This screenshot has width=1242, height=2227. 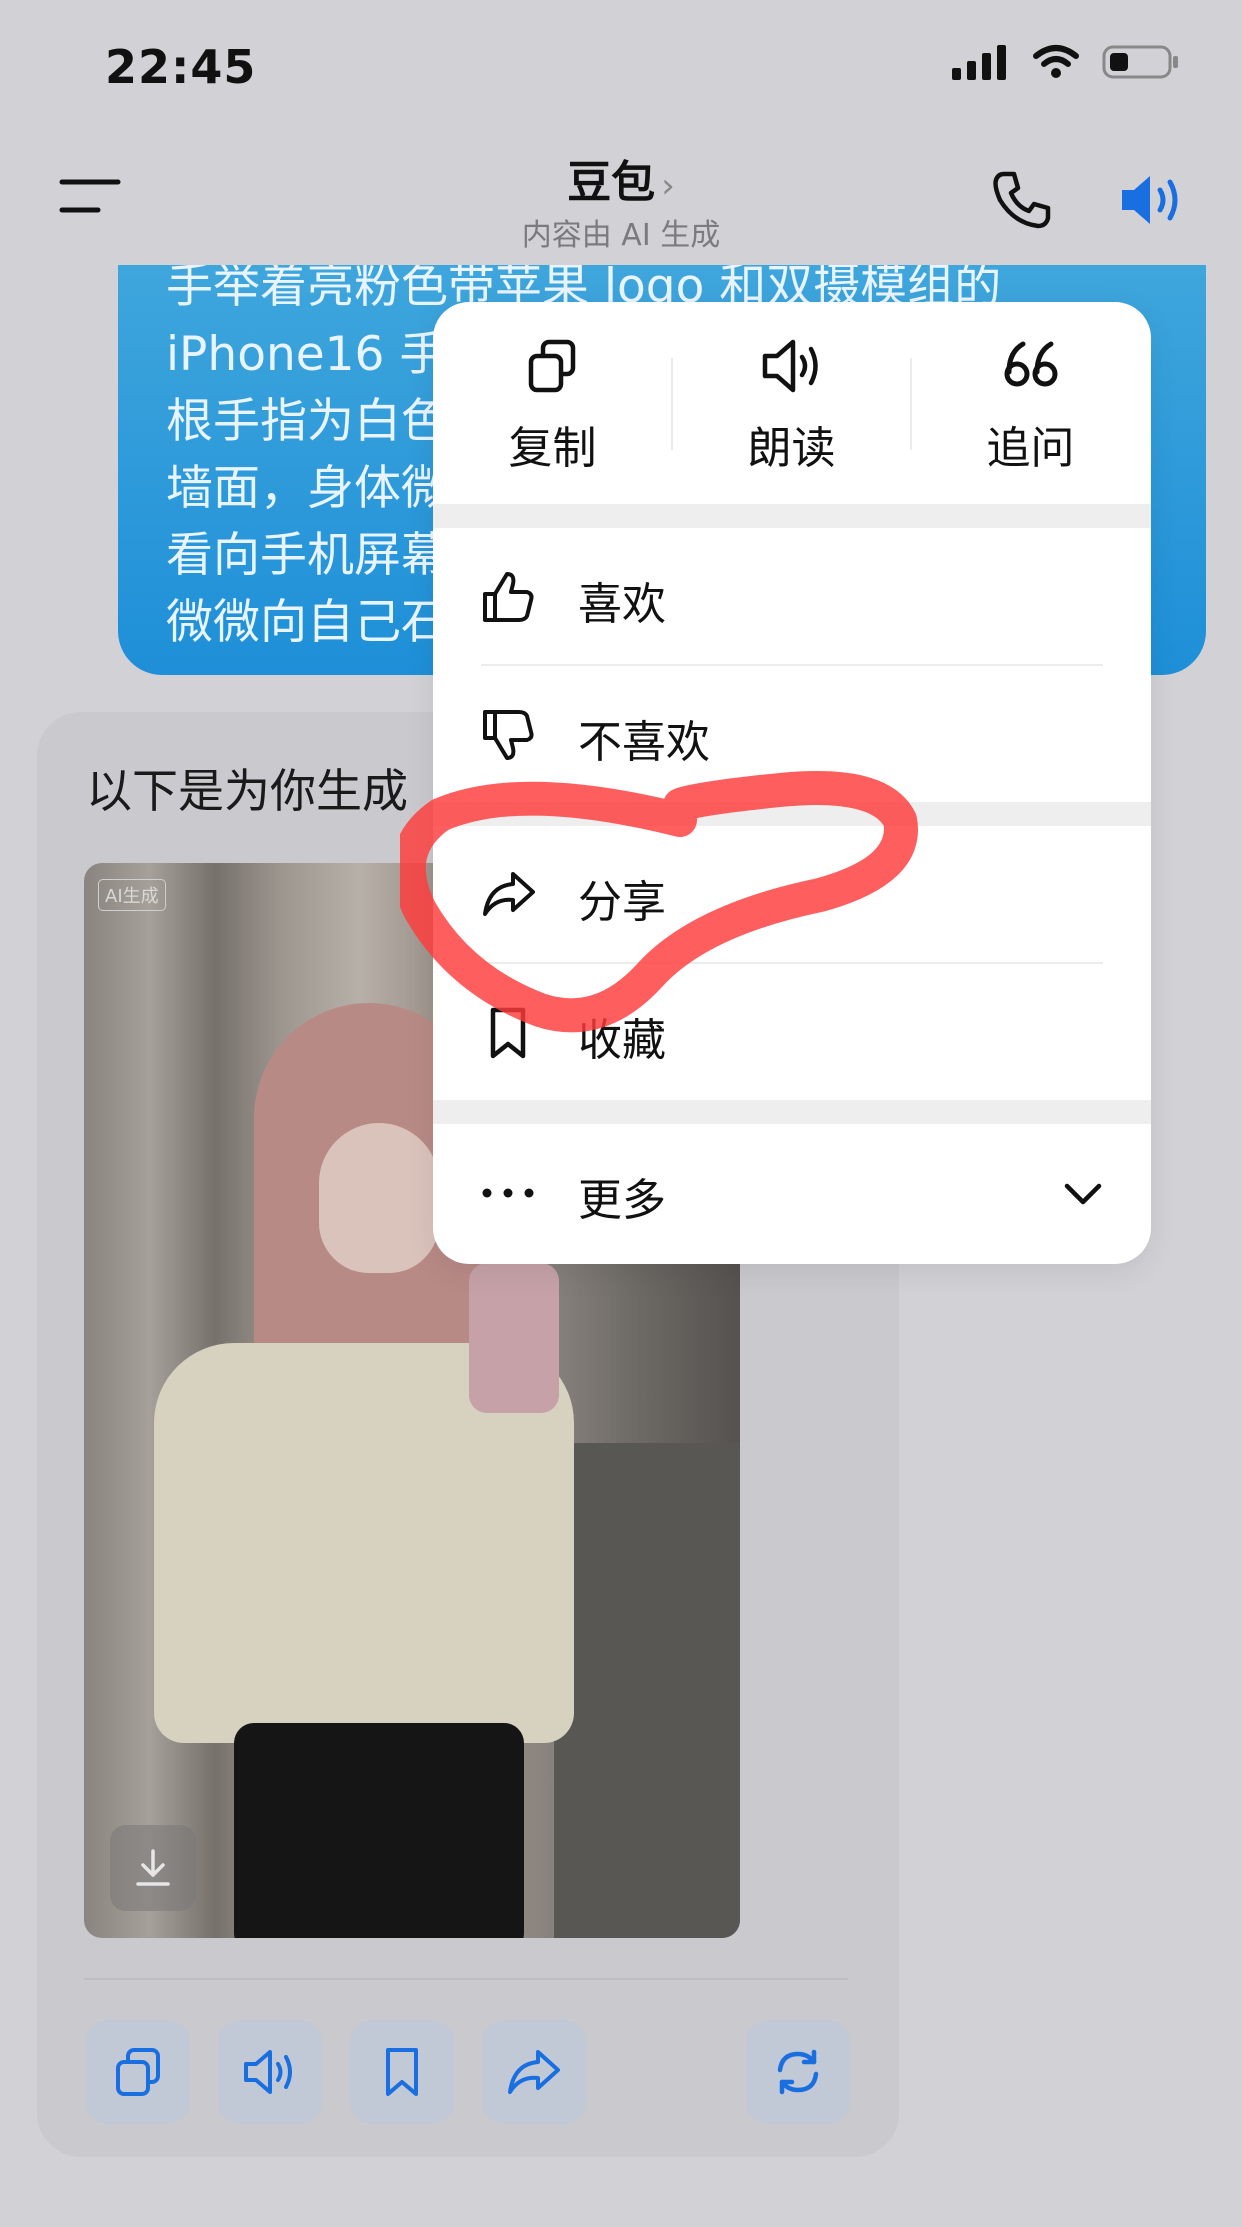 I want to click on phone-call-icon, so click(x=1022, y=200).